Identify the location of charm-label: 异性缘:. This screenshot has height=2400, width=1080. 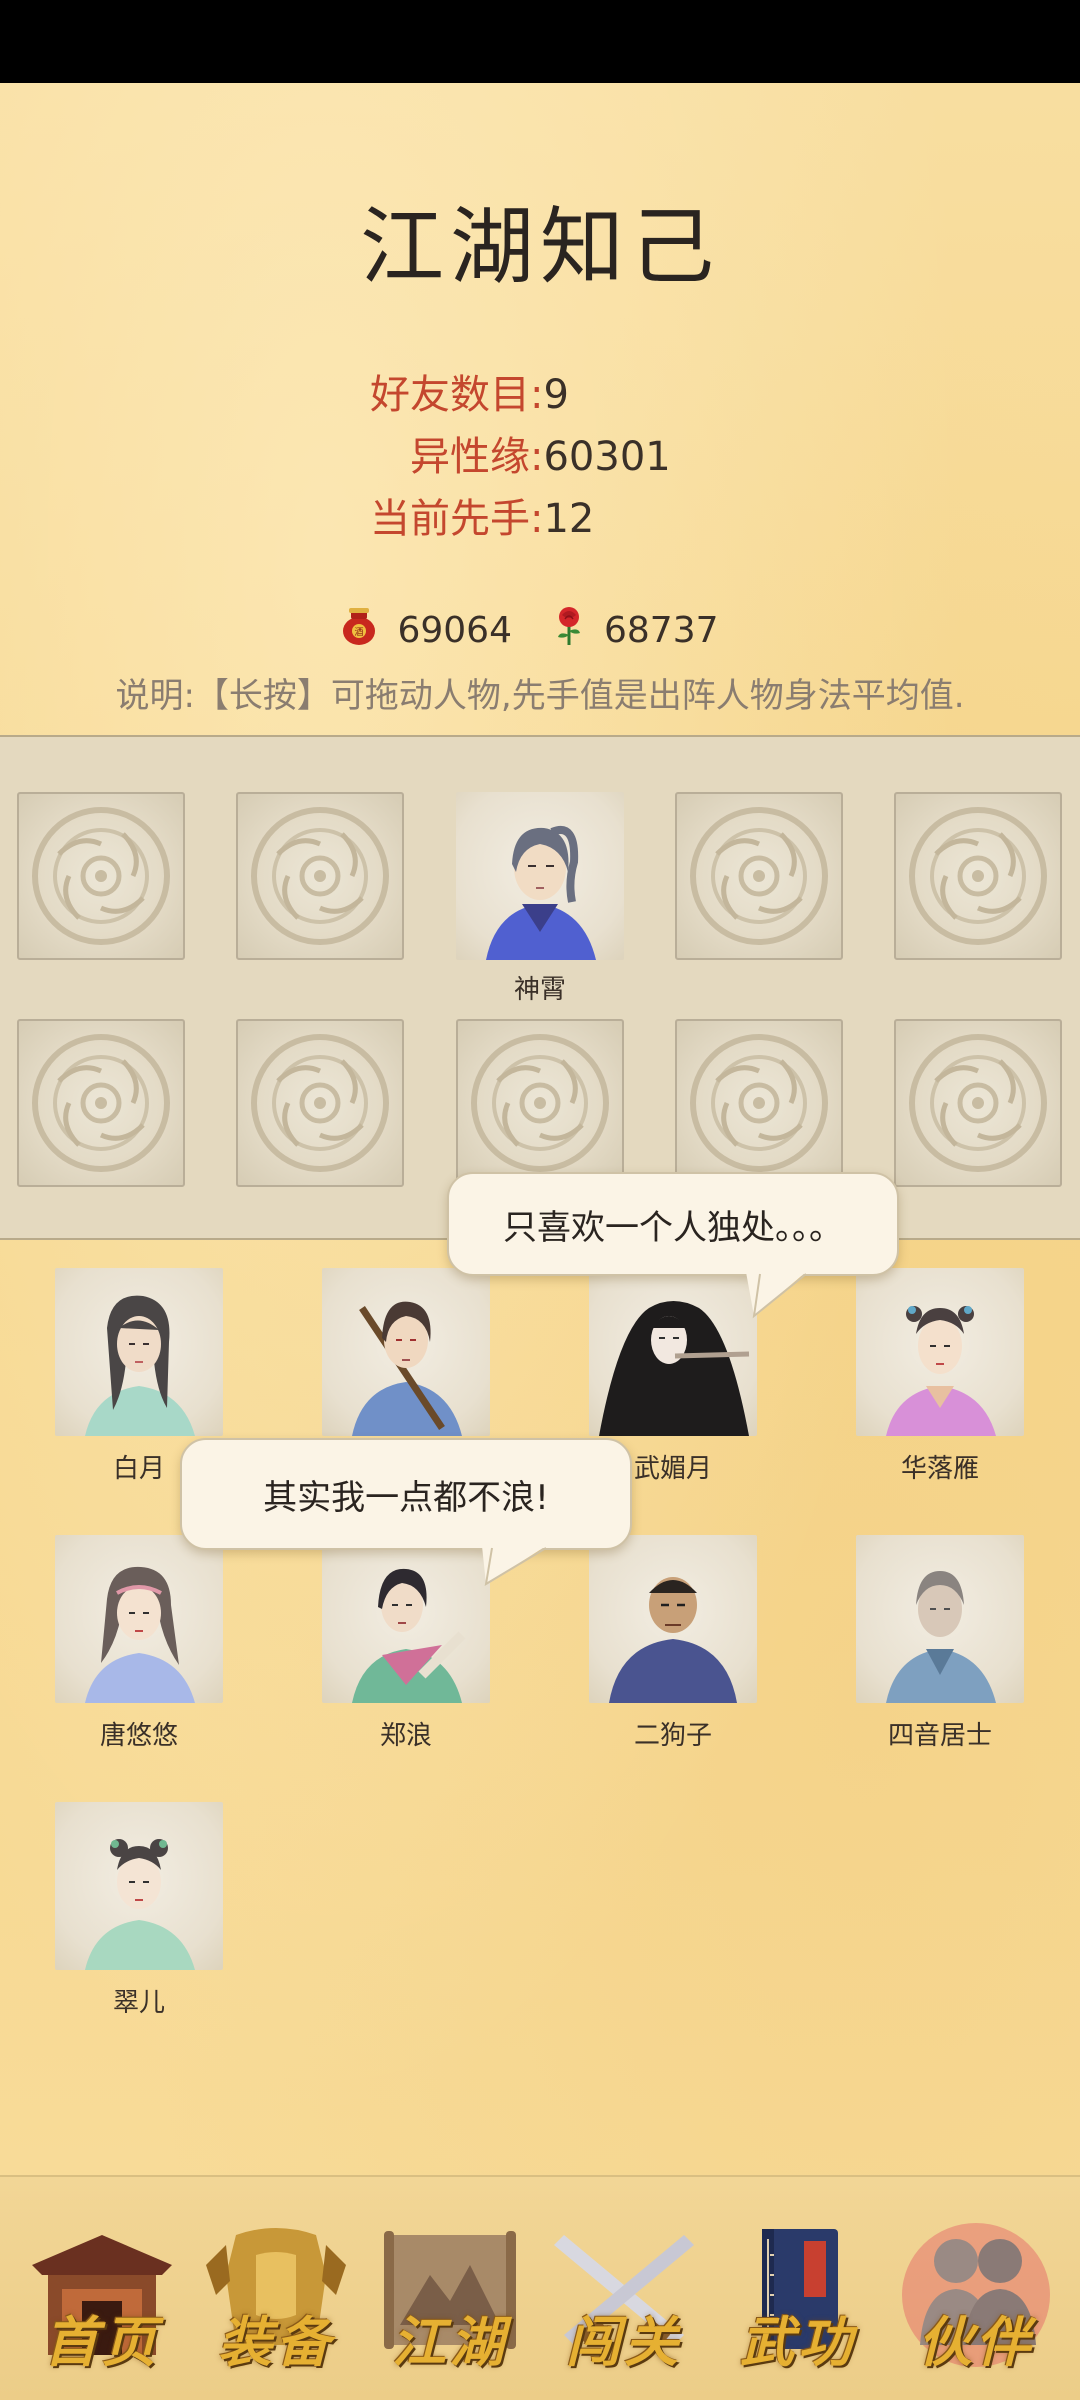
(477, 457).